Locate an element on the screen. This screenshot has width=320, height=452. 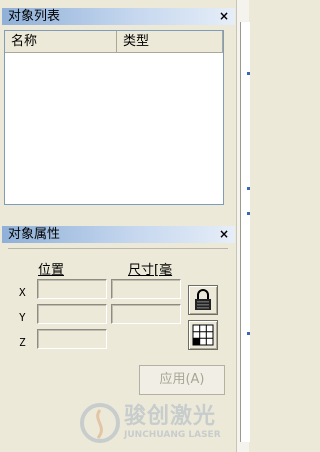
apply-button: 应用(A) is located at coordinates (182, 380).